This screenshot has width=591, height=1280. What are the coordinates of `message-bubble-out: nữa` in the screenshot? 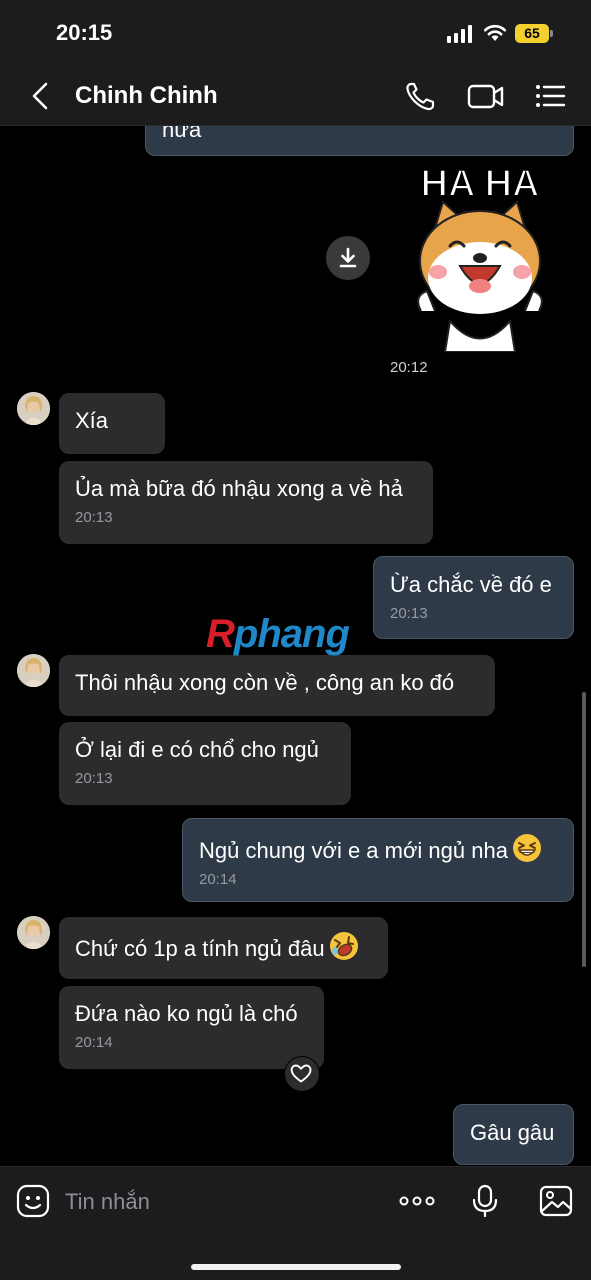 It's located at (359, 141).